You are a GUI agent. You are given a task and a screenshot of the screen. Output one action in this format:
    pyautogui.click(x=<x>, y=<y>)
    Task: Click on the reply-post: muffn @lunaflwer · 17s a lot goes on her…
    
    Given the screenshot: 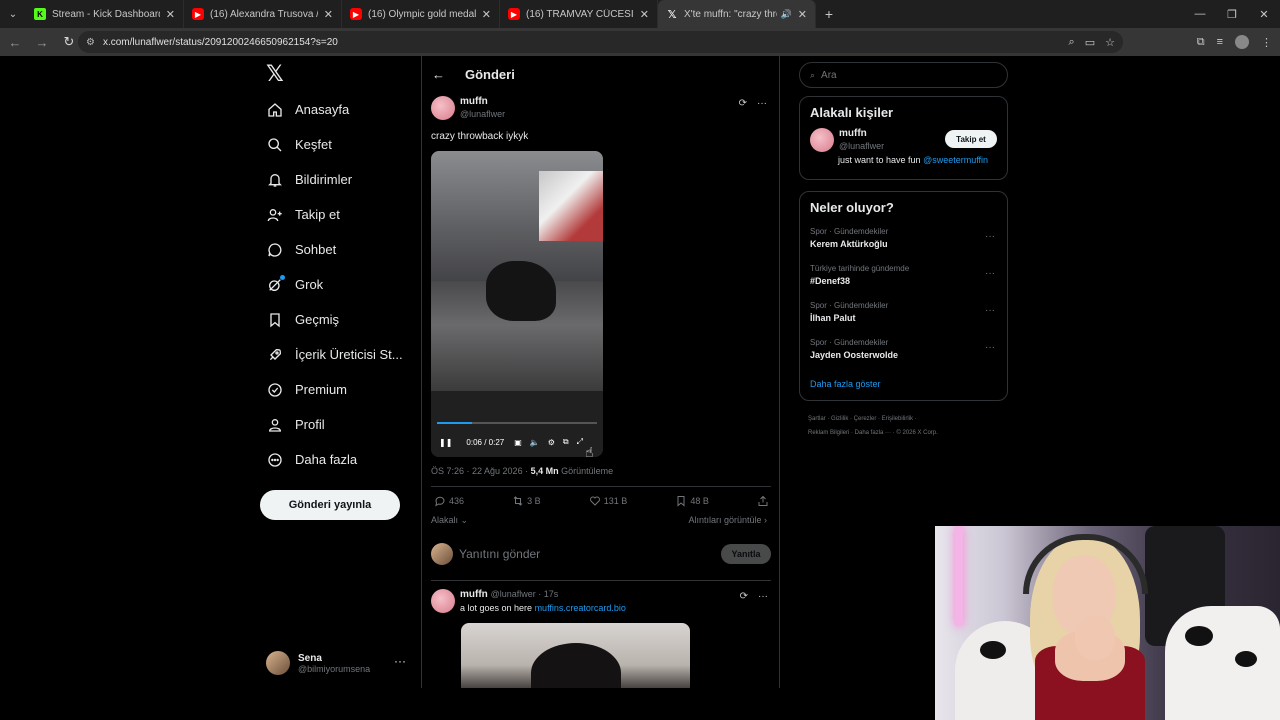 What is the action you would take?
    pyautogui.click(x=601, y=638)
    